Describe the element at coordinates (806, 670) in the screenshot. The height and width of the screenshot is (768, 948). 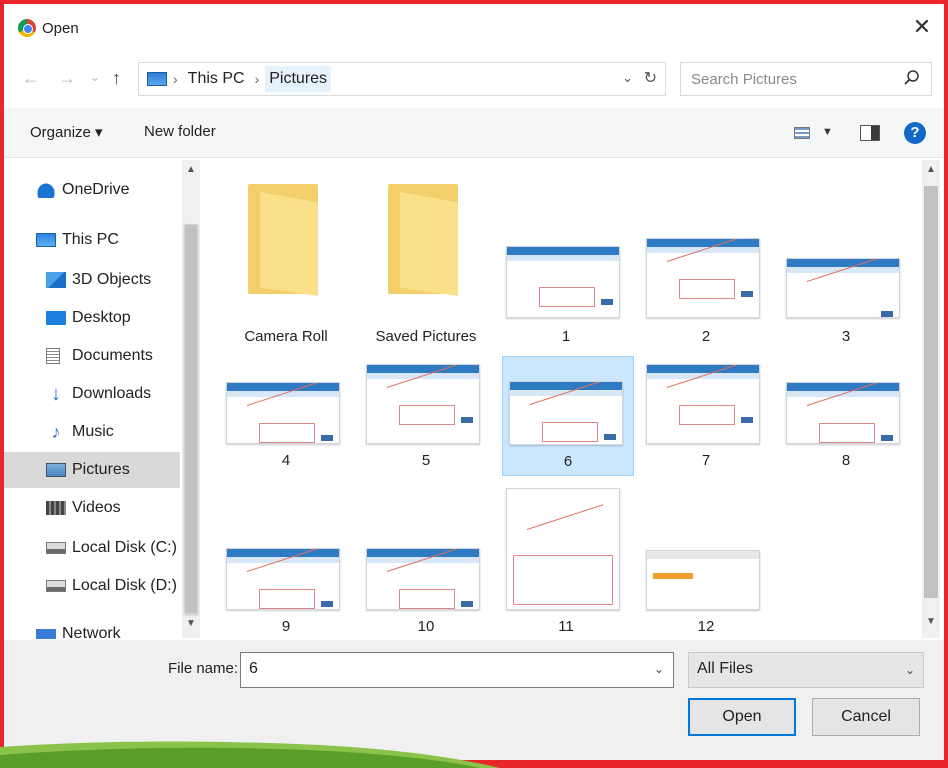
I see `file-type-select: All Files ⌄` at that location.